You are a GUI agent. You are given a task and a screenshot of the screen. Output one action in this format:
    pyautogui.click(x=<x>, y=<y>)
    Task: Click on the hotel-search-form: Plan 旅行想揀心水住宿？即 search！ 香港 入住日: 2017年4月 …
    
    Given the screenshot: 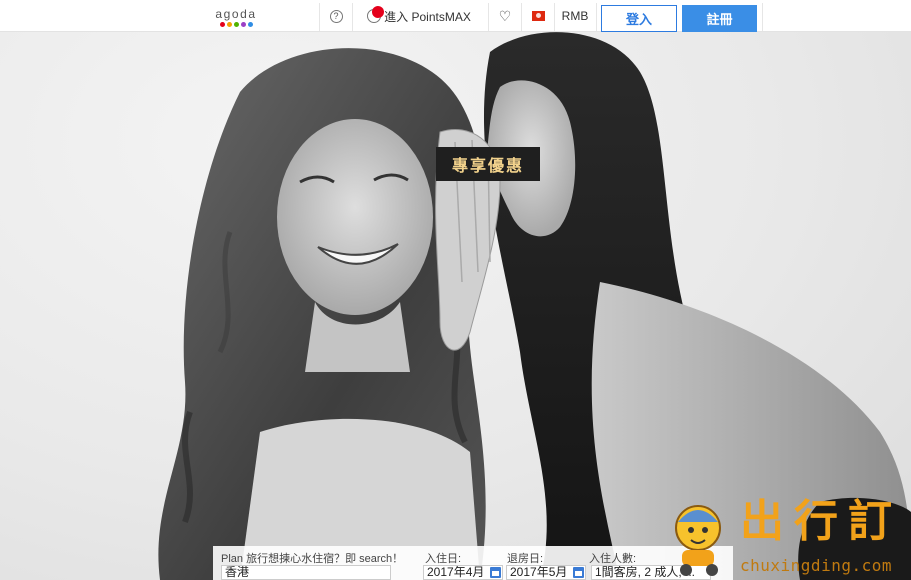 What is the action you would take?
    pyautogui.click(x=473, y=563)
    